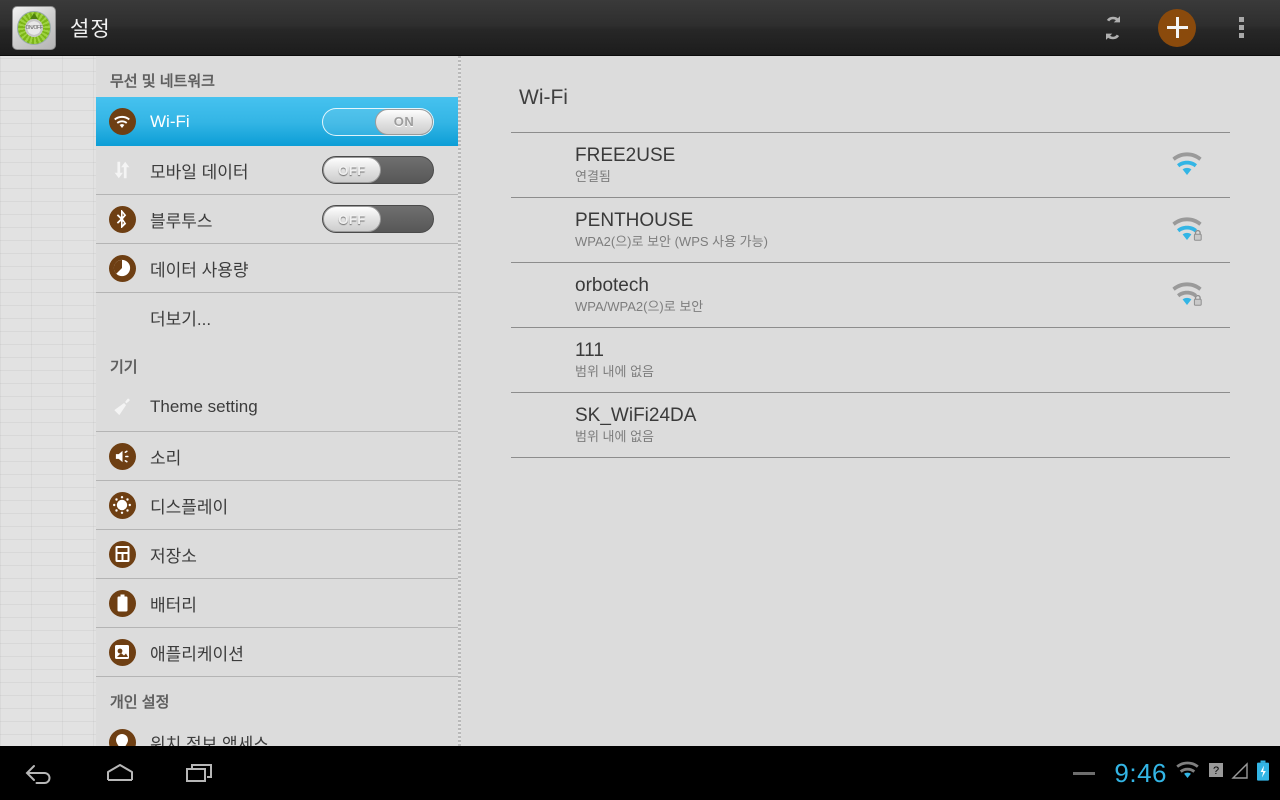 This screenshot has width=1280, height=800. What do you see at coordinates (189, 507) in the screenshot?
I see `sidebar-item-label: 디스플레이` at bounding box center [189, 507].